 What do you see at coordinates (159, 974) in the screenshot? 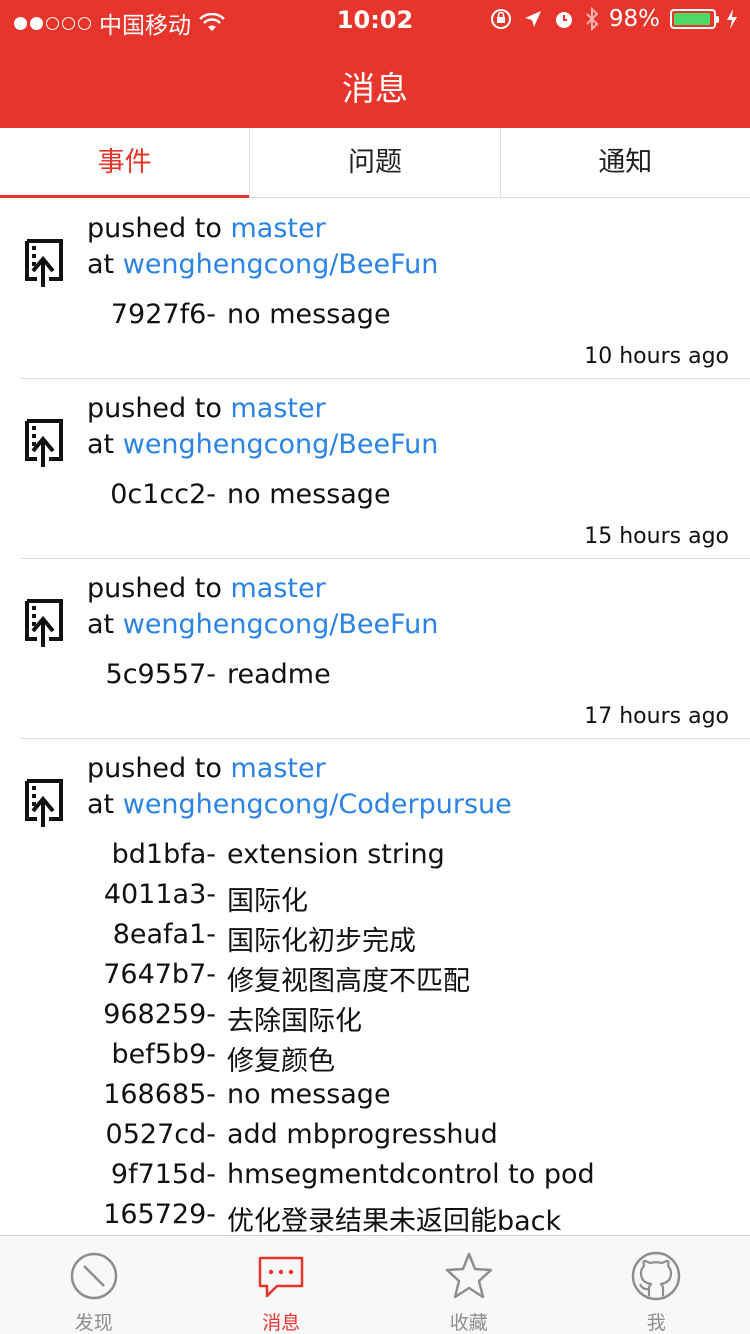
I see `commit-sha: 7647b7-` at bounding box center [159, 974].